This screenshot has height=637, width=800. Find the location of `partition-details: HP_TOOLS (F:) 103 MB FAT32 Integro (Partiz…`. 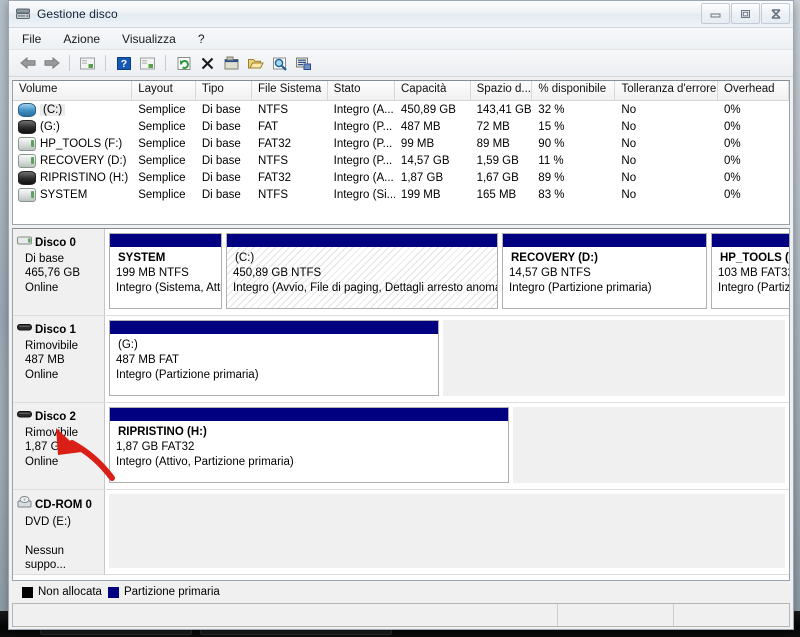

partition-details: HP_TOOLS (F:) 103 MB FAT32 Integro (Partiz… is located at coordinates (750, 277).